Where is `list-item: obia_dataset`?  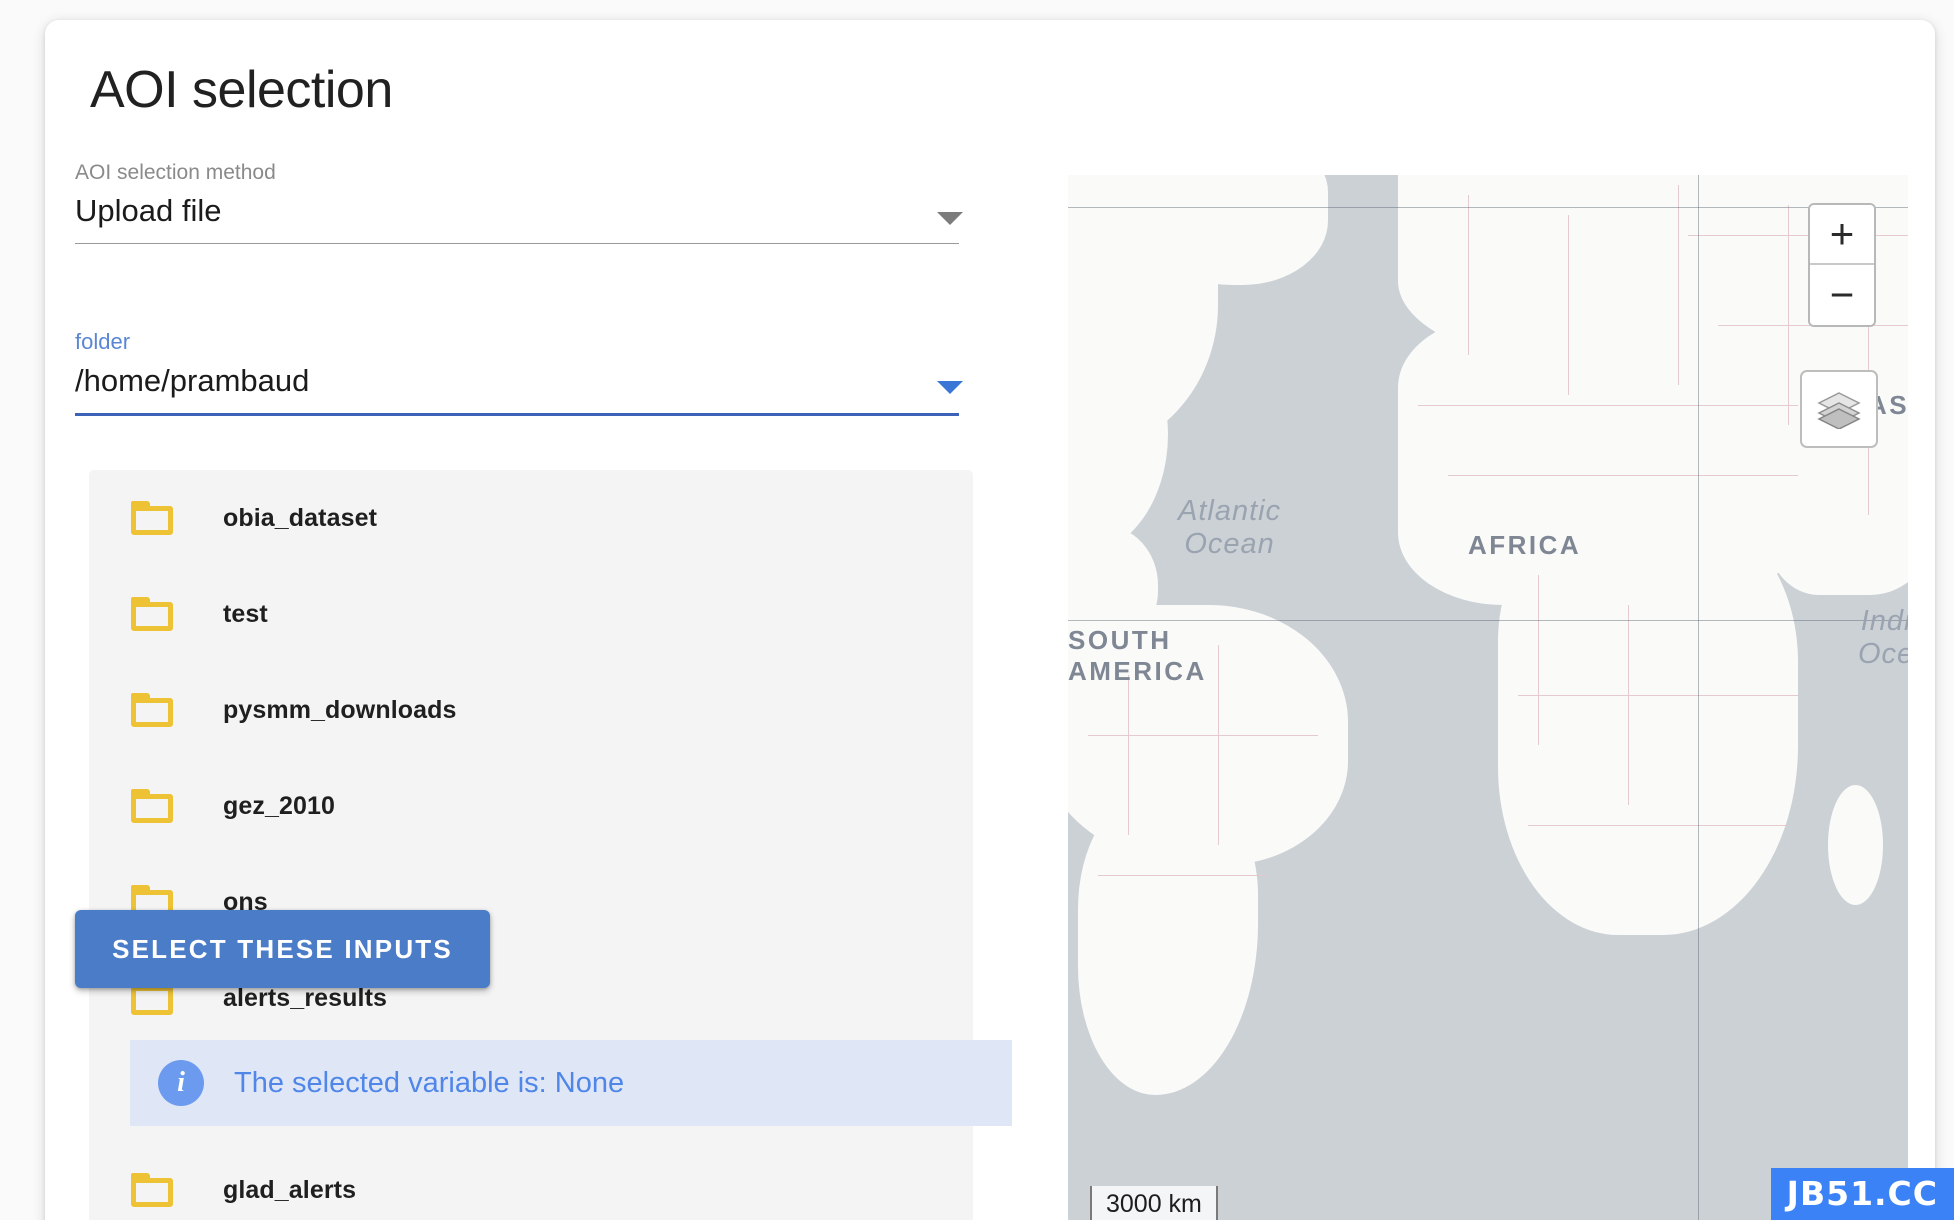 list-item: obia_dataset is located at coordinates (531, 518).